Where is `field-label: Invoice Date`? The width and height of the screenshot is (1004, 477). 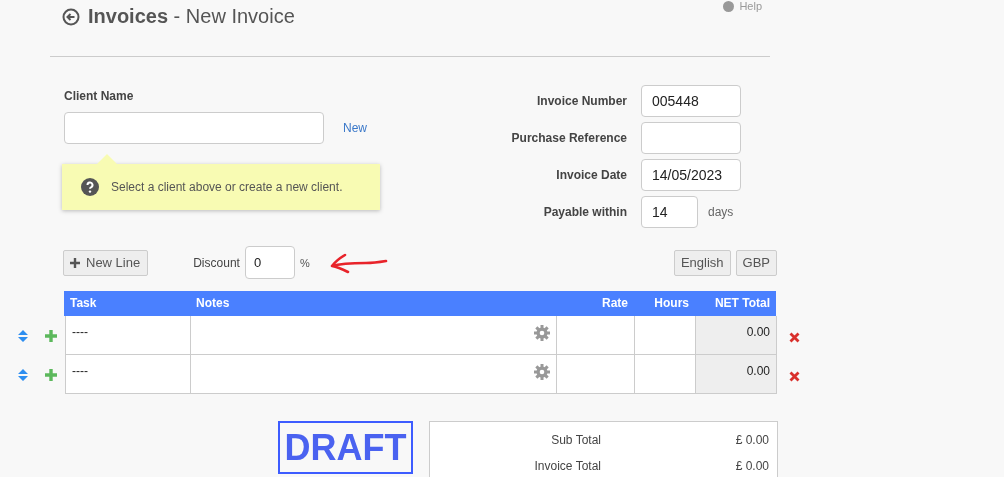 field-label: Invoice Date is located at coordinates (591, 175).